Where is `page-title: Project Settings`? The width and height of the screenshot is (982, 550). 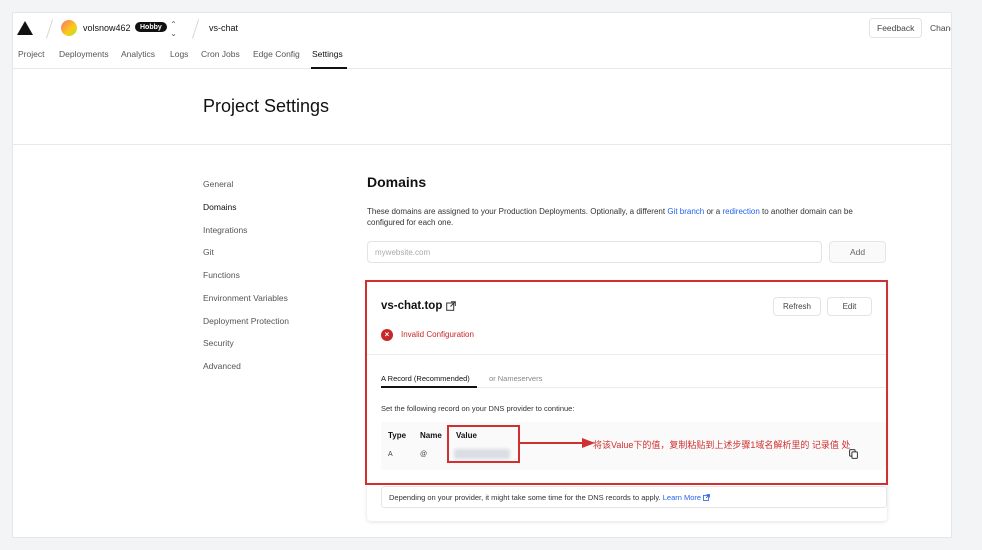 page-title: Project Settings is located at coordinates (266, 106).